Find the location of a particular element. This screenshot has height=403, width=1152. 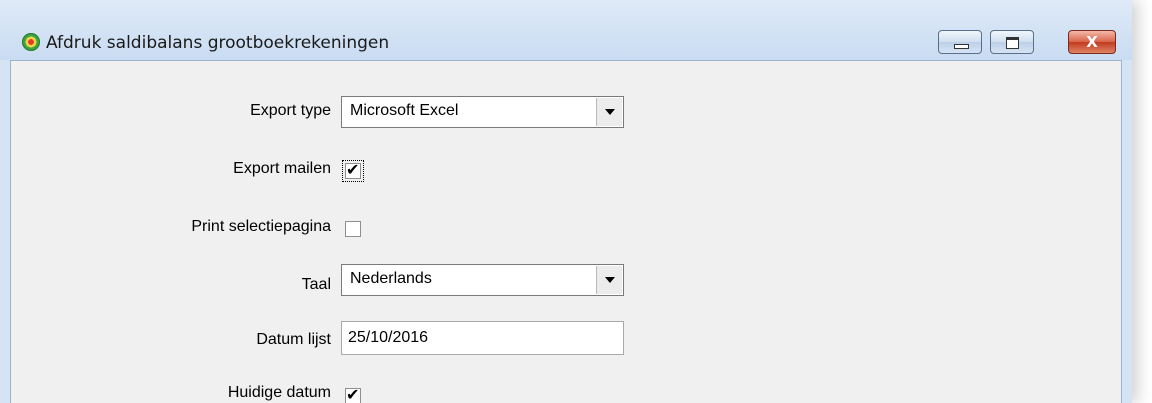

close-button: X is located at coordinates (1092, 42).